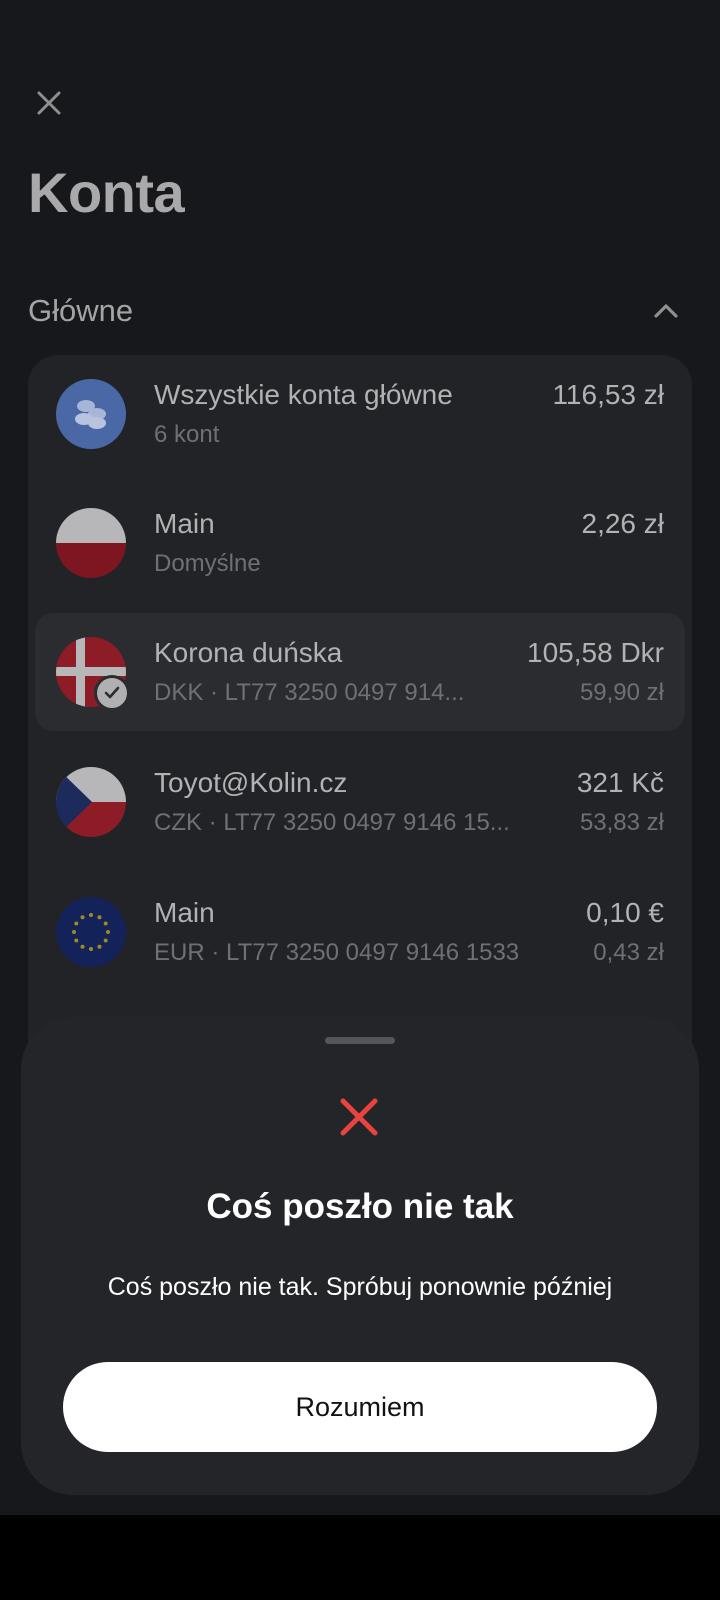  I want to click on section-header: Główne, so click(360, 311).